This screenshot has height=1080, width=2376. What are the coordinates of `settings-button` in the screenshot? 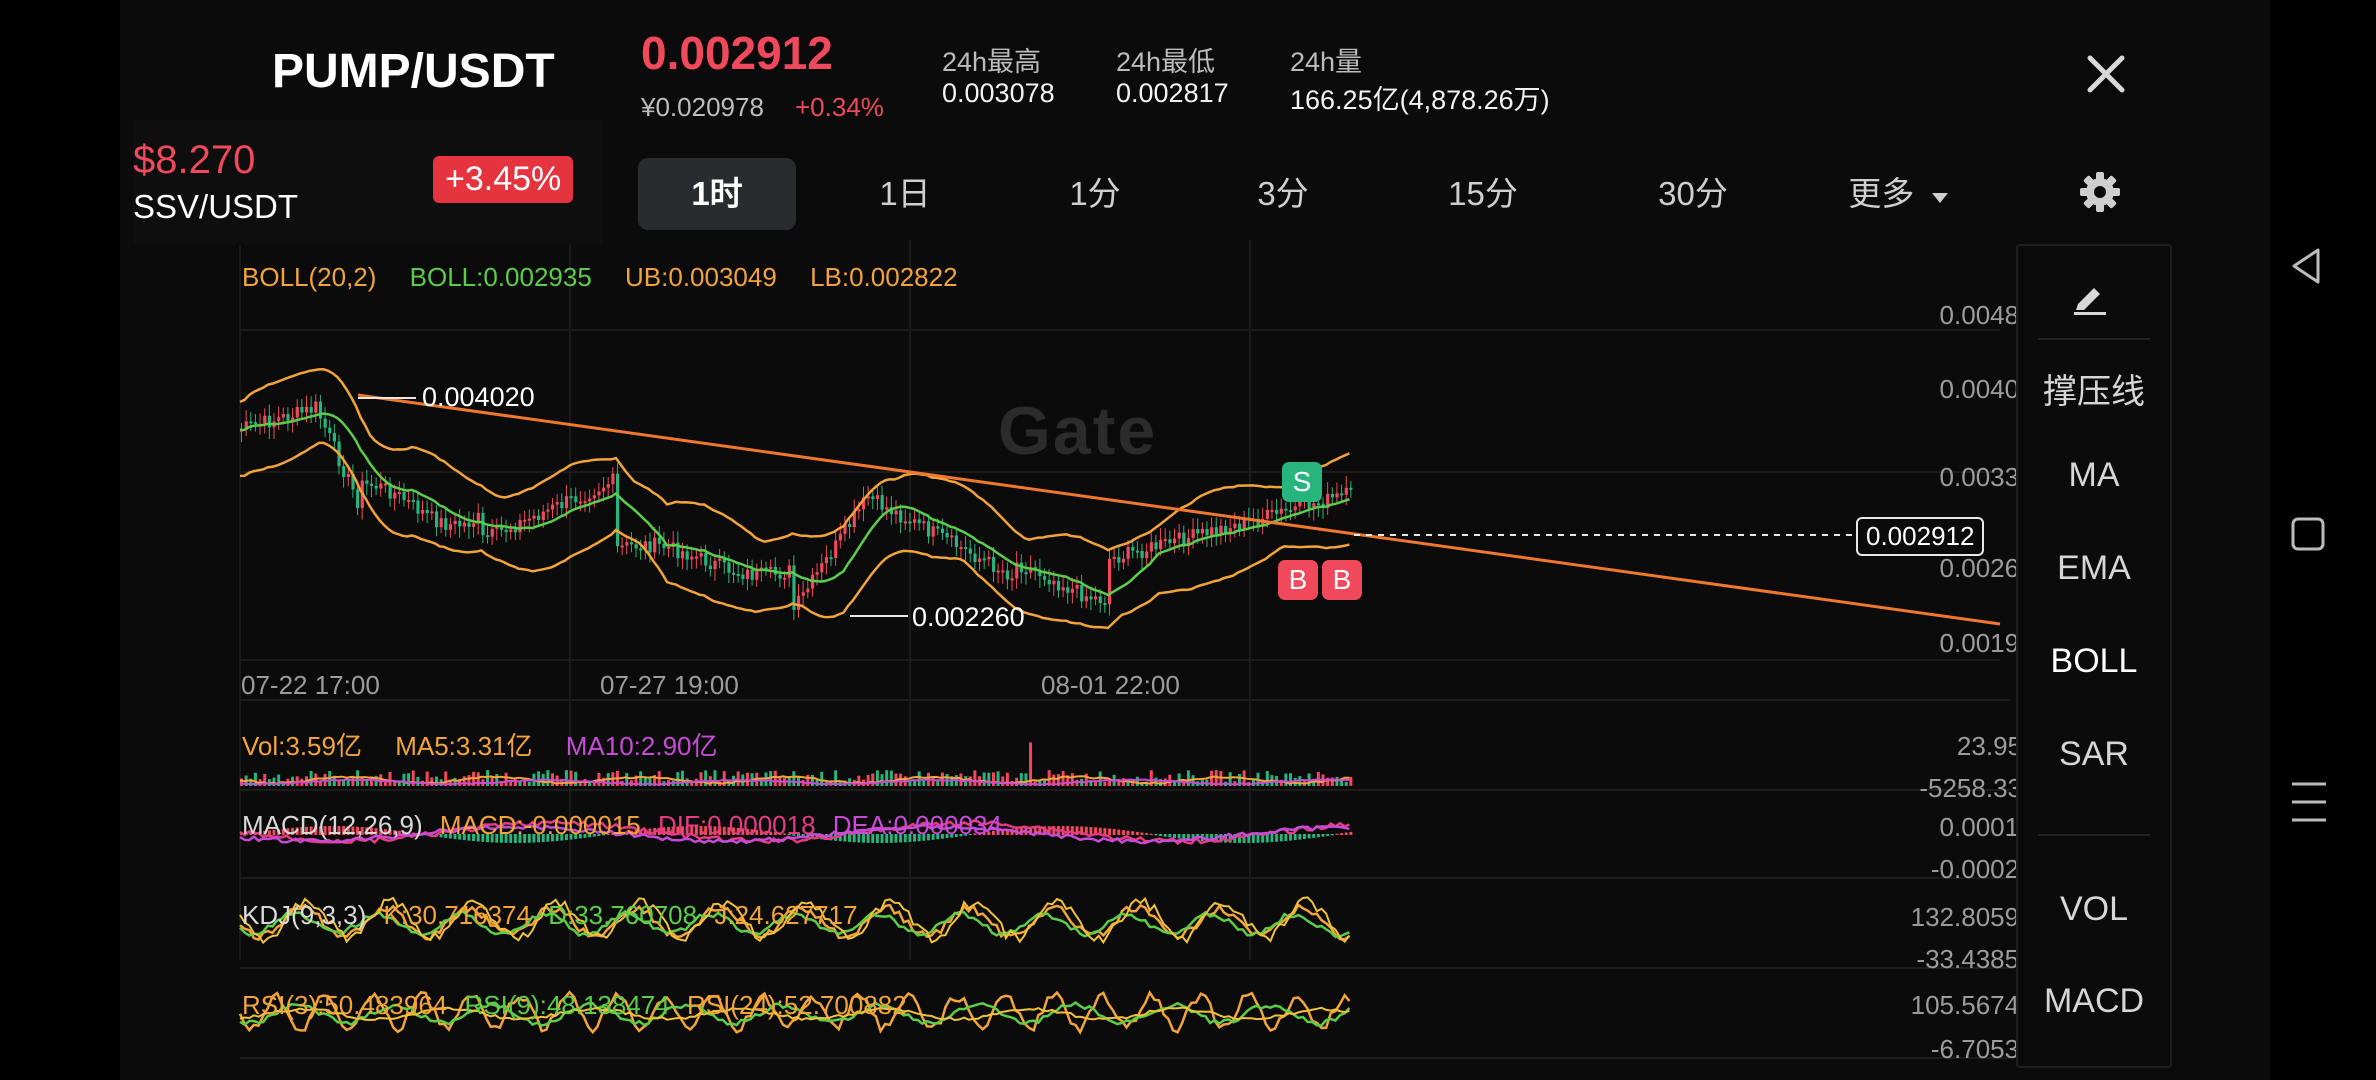 It's located at (2100, 192).